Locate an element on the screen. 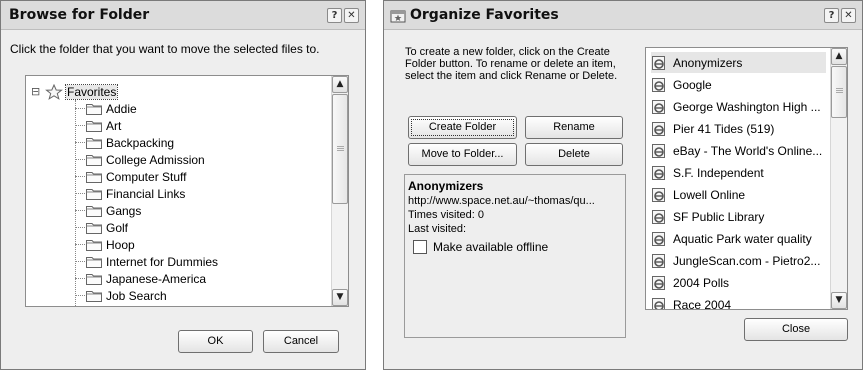 This screenshot has height=370, width=863. star-icon is located at coordinates (54, 91).